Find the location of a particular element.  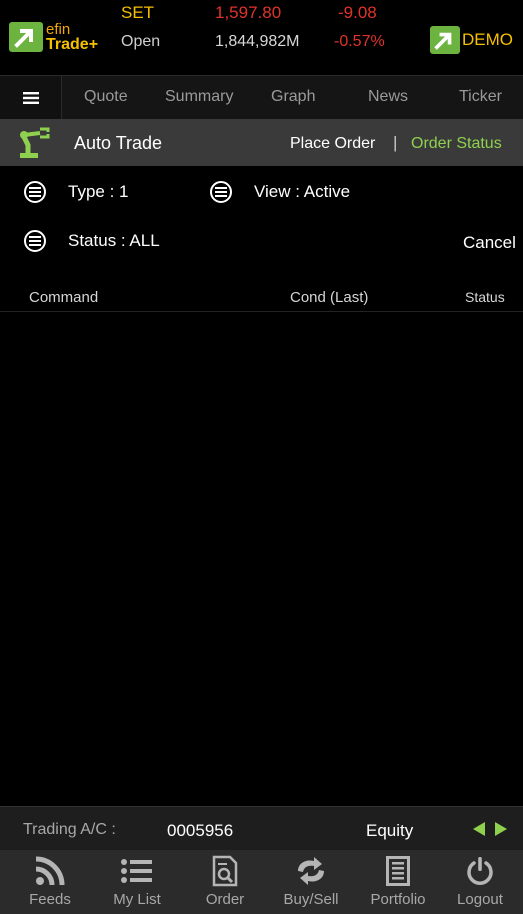

nav-label: Order is located at coordinates (225, 899).